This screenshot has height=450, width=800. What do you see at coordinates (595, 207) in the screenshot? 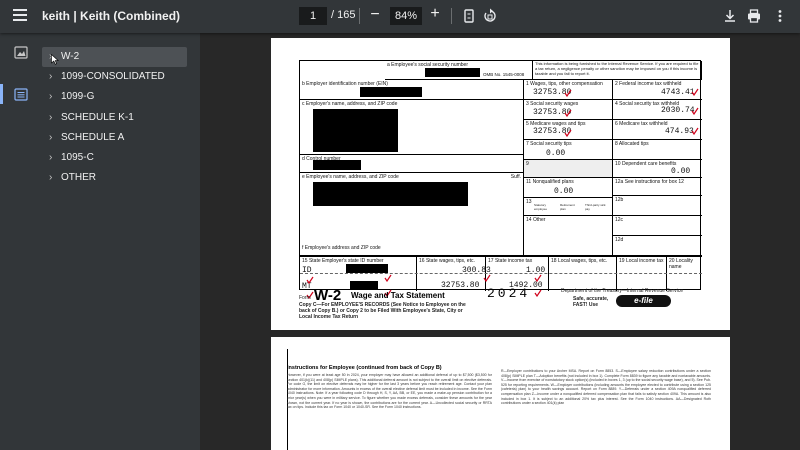
I see `third-party-sick-pay-label: Third-party sick pay` at bounding box center [595, 207].